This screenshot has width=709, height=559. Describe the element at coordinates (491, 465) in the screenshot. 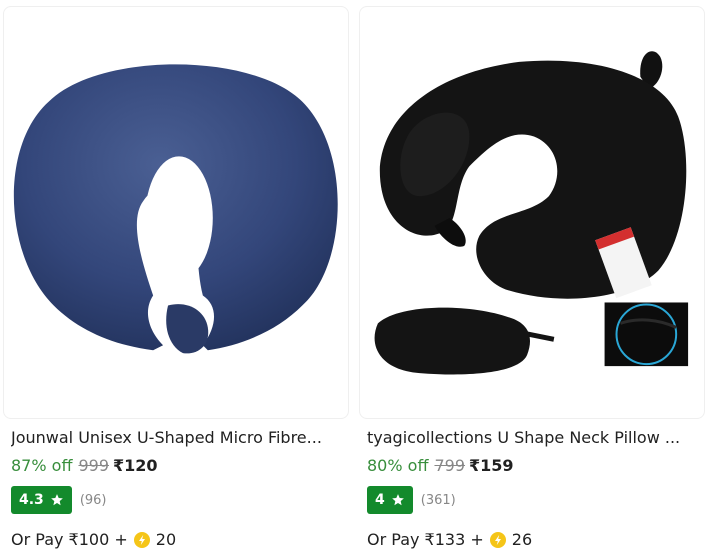

I see `selling-price: ₹159` at that location.